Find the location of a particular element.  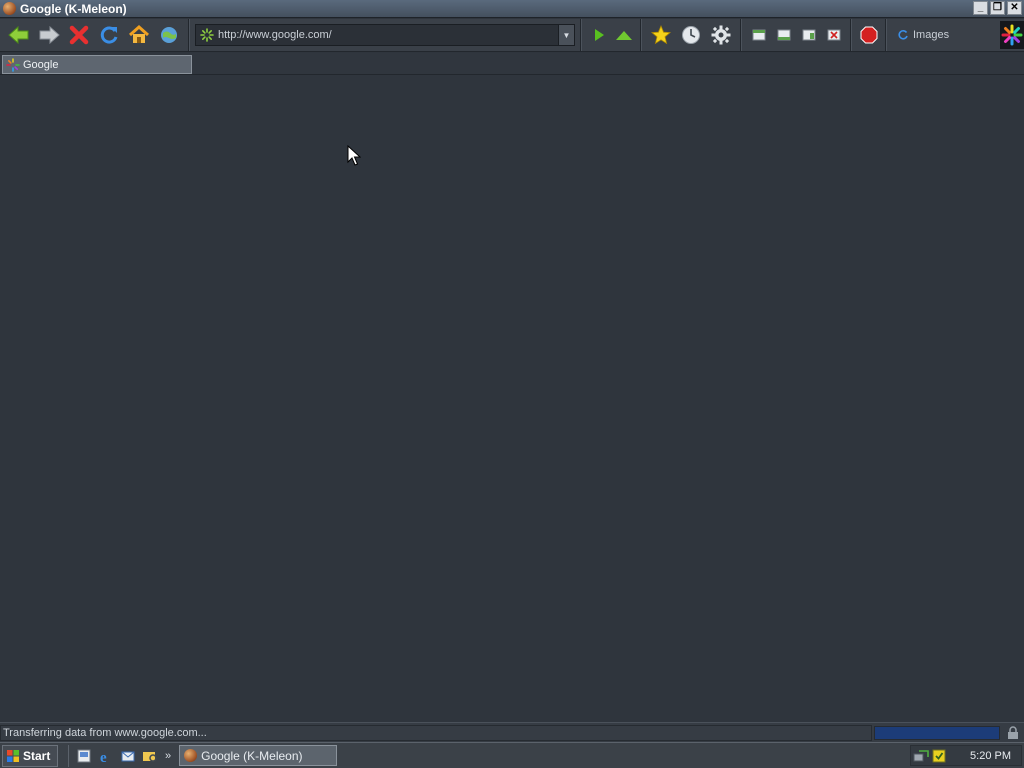

quick-launch-desktop is located at coordinates (84, 756).